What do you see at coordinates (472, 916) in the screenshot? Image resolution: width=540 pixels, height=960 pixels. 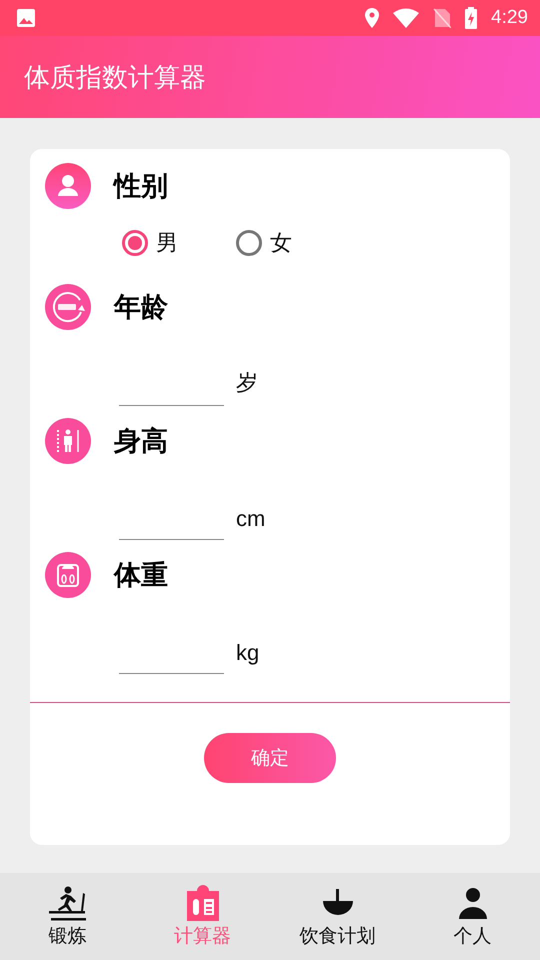 I see `nav-tab: 个人` at bounding box center [472, 916].